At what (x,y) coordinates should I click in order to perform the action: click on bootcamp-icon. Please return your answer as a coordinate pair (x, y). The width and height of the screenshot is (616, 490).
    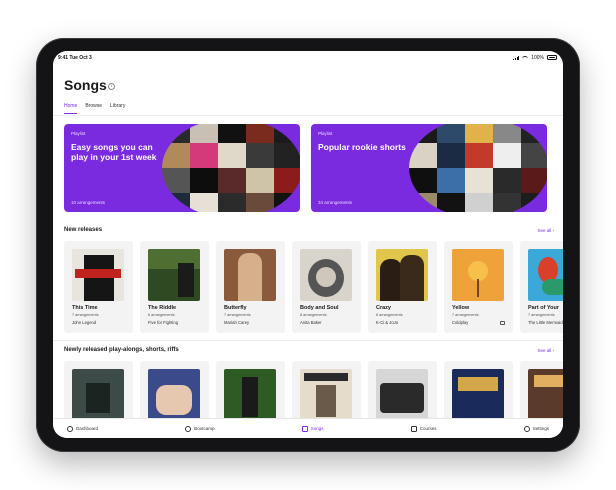
    Looking at the image, I should click on (188, 428).